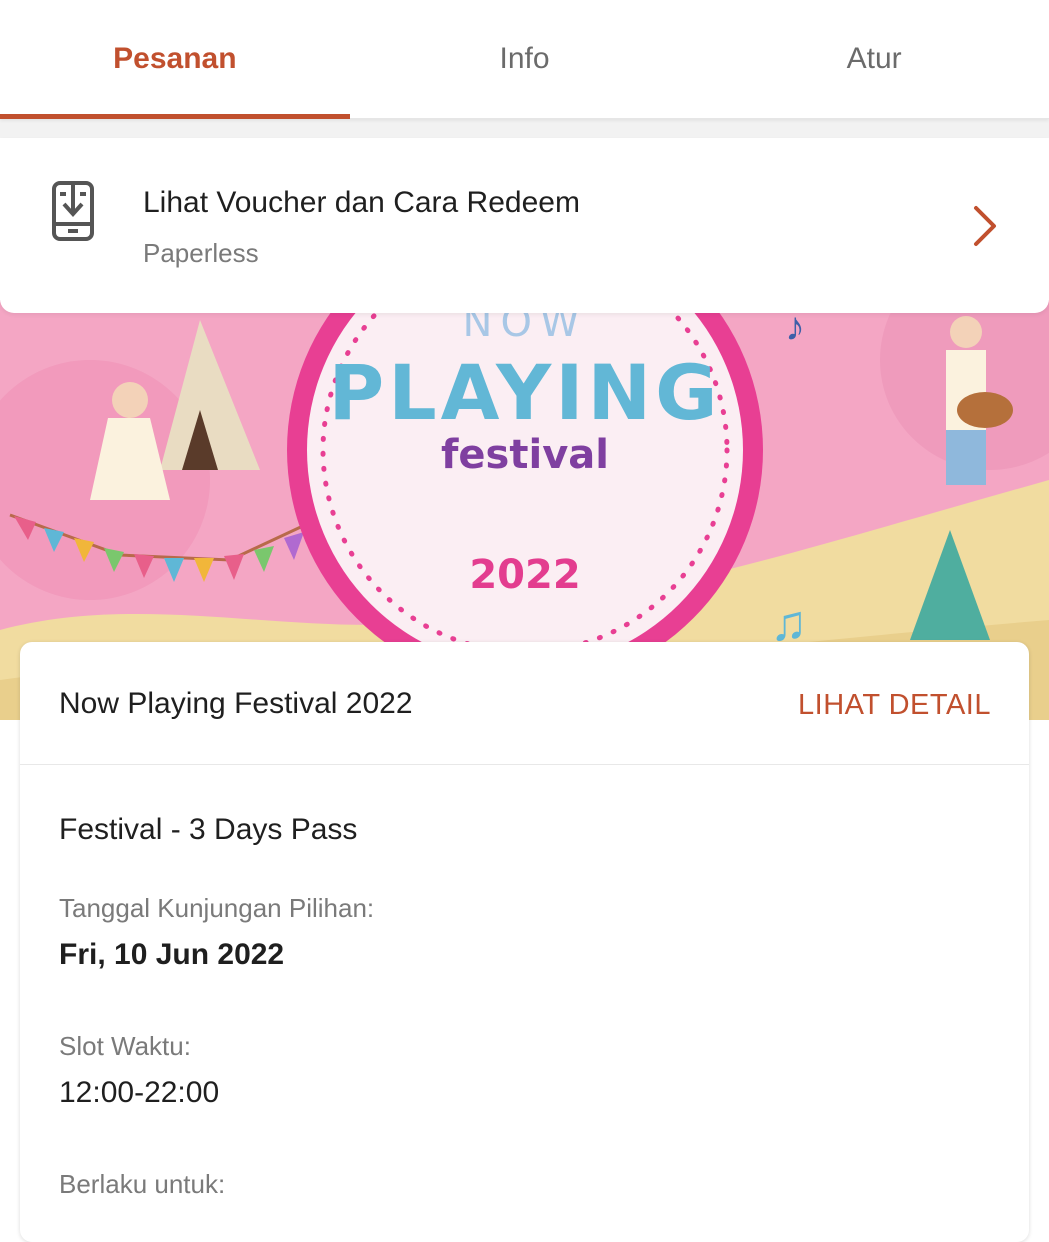 The image size is (1049, 1242). Describe the element at coordinates (894, 705) in the screenshot. I see `view-detail-button: LIHAT DETAIL` at that location.